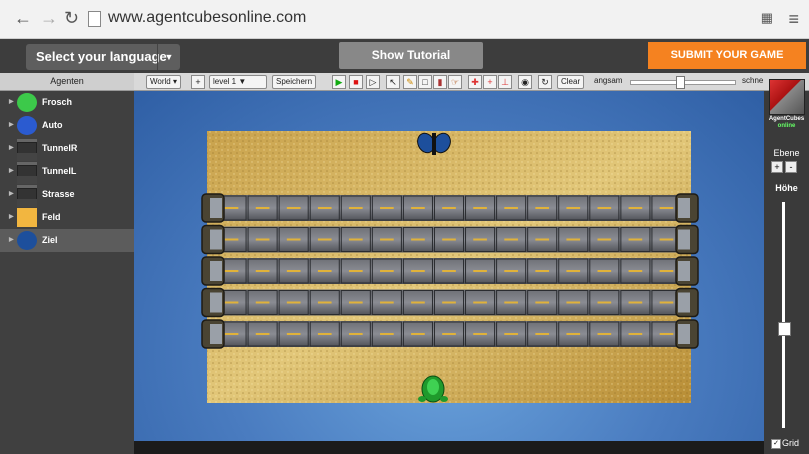  I want to click on reset-icon: ↻, so click(545, 82).